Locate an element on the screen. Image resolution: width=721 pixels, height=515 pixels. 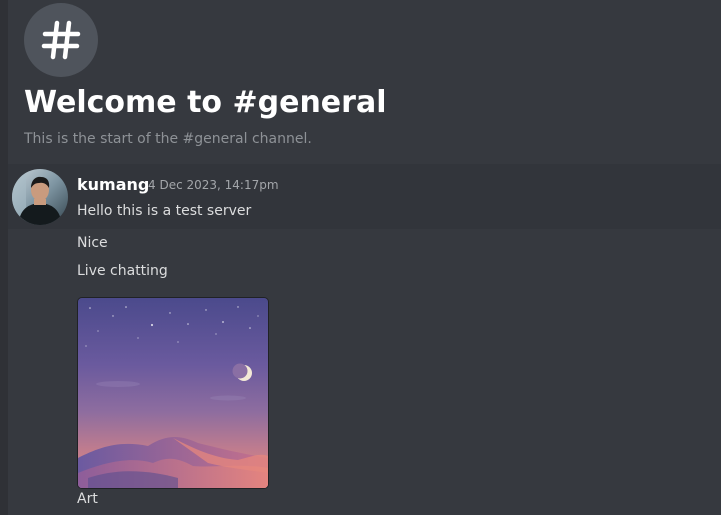
message-text: Live chatting is located at coordinates (122, 271).